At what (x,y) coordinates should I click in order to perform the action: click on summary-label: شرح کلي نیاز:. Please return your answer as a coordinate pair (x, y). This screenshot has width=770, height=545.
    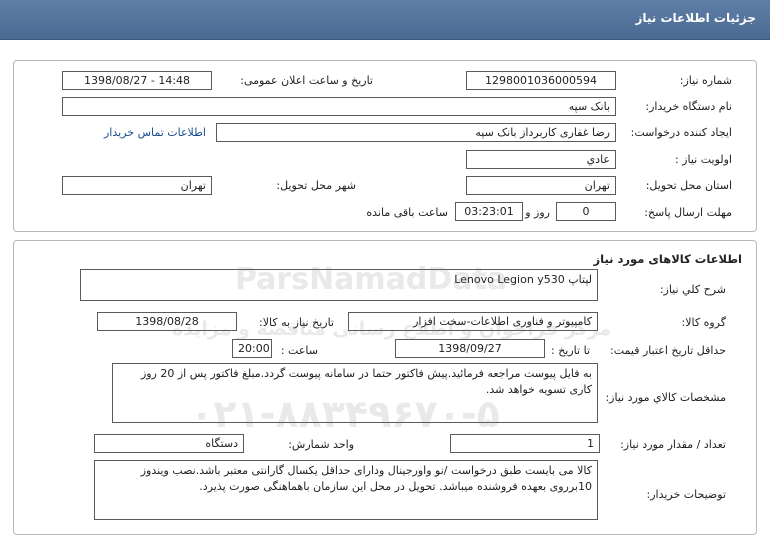
    Looking at the image, I should click on (692, 289).